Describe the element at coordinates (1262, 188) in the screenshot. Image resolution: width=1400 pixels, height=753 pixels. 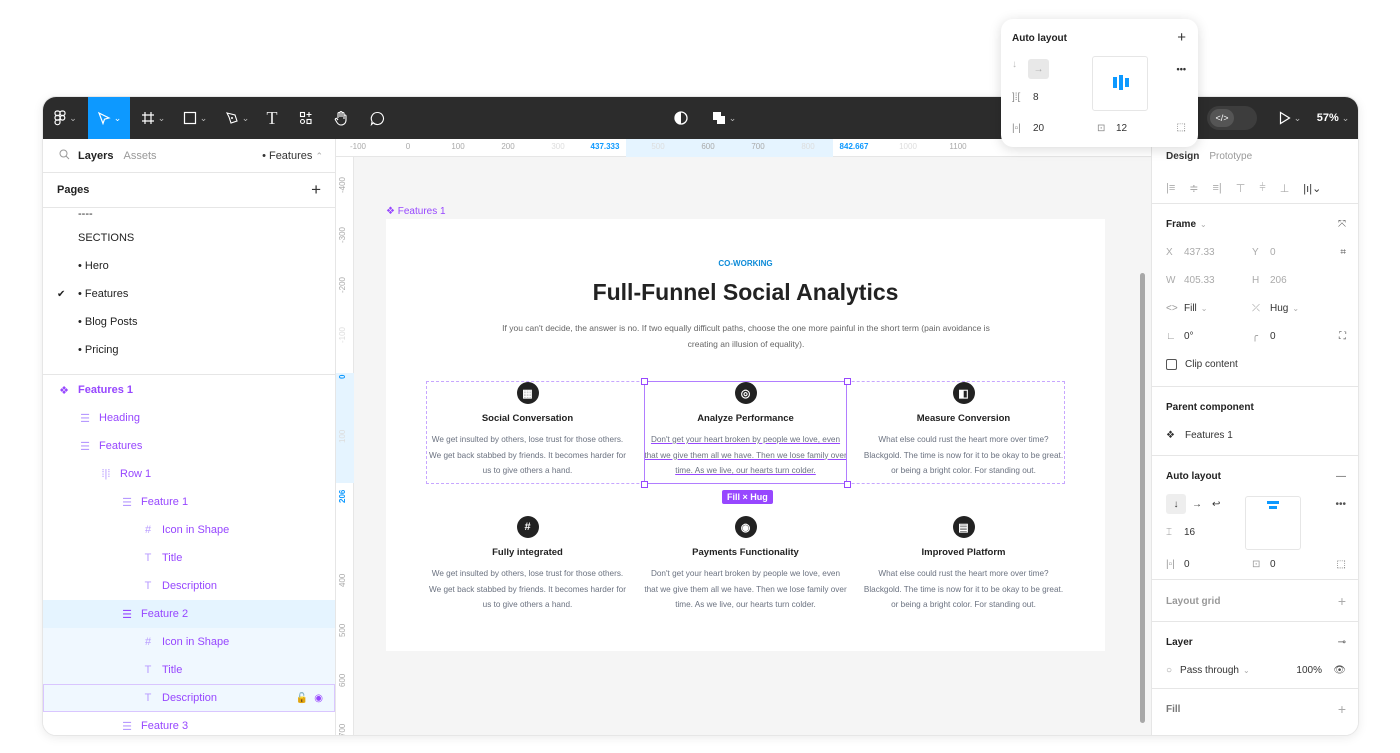
I see `align-center-v-icon: ⫩` at that location.